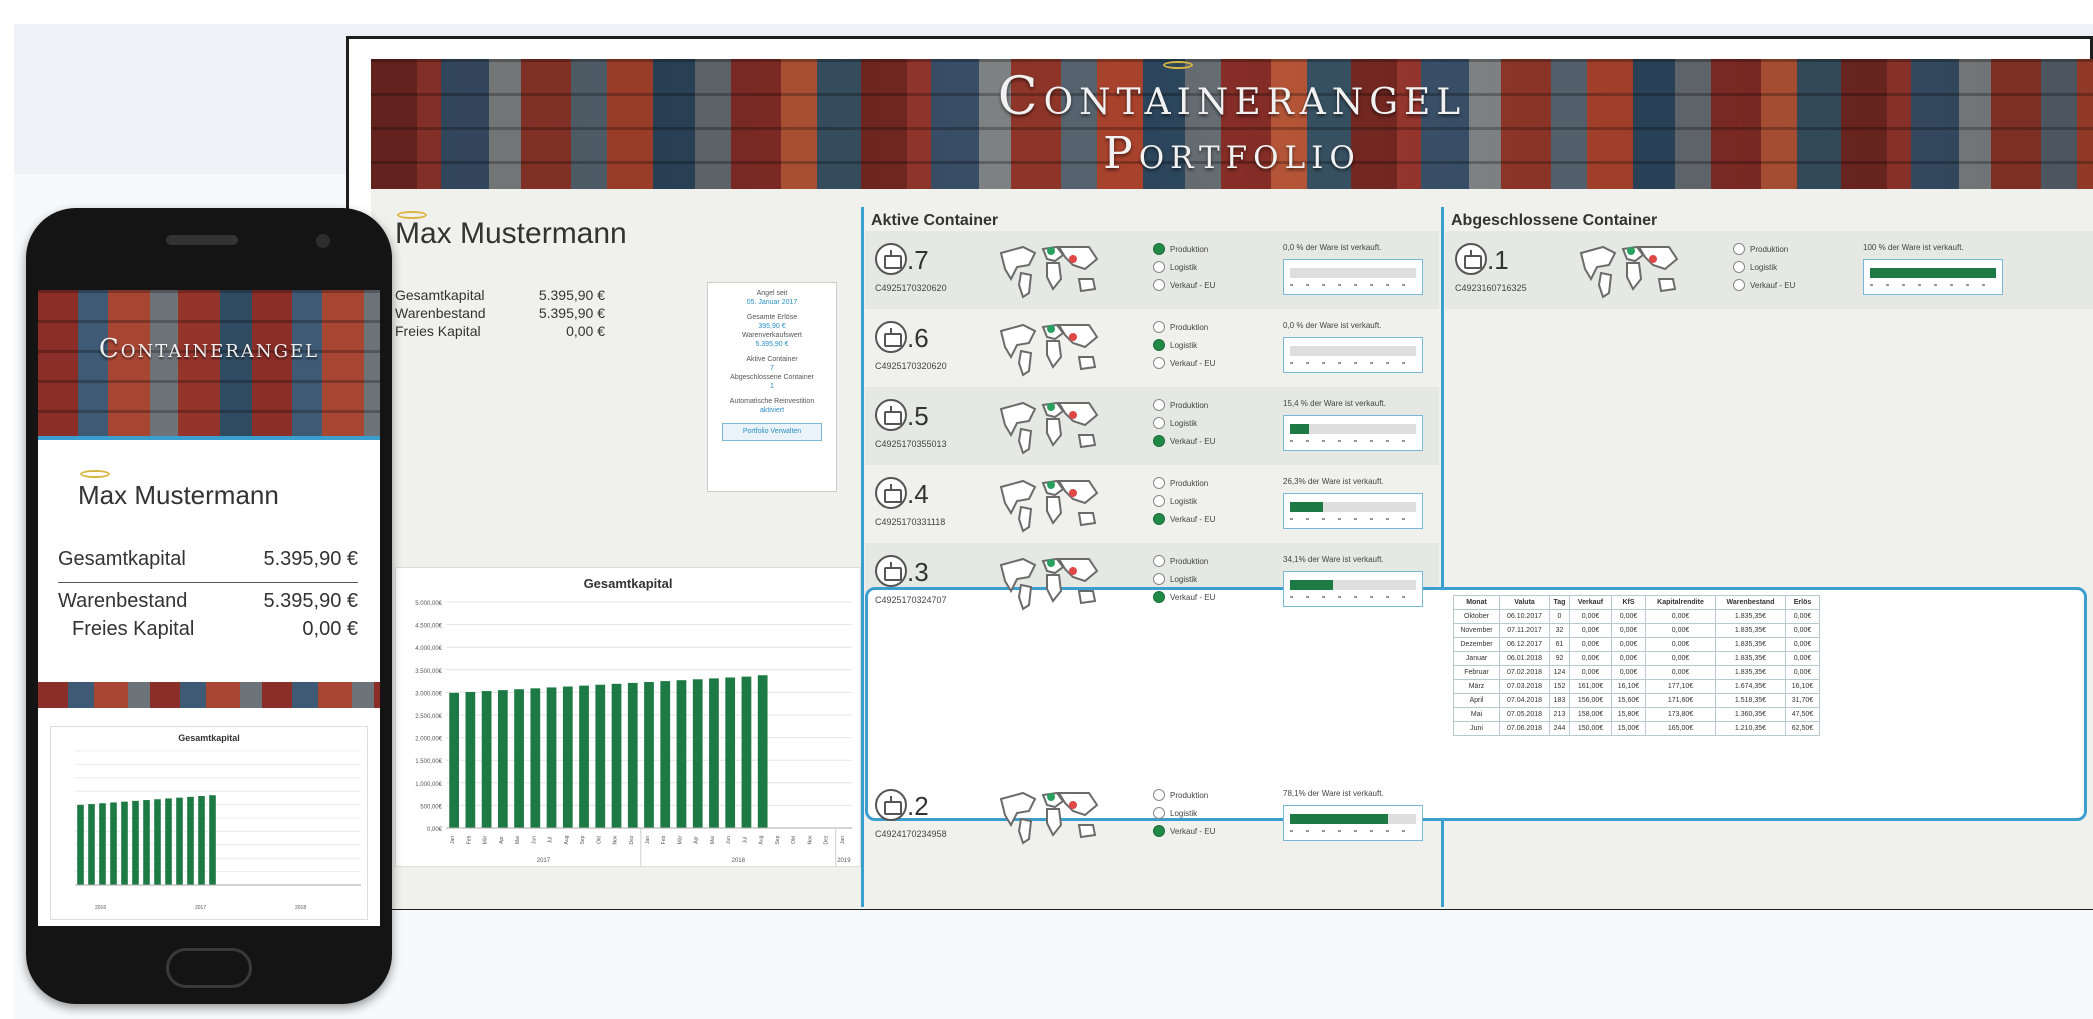 The height and width of the screenshot is (1019, 2093). Describe the element at coordinates (209, 968) in the screenshot. I see `phone-home-button` at that location.